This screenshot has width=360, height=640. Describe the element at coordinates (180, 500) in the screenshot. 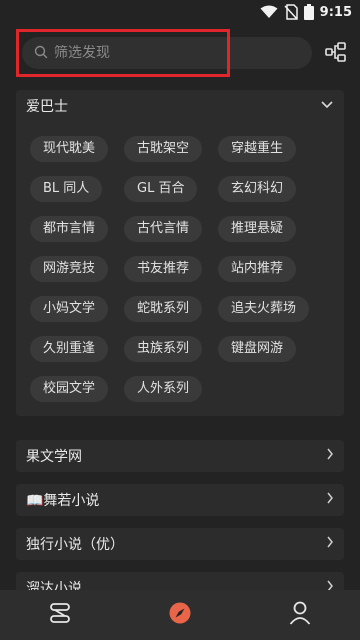

I see `source-row: 📖舞若小说` at that location.